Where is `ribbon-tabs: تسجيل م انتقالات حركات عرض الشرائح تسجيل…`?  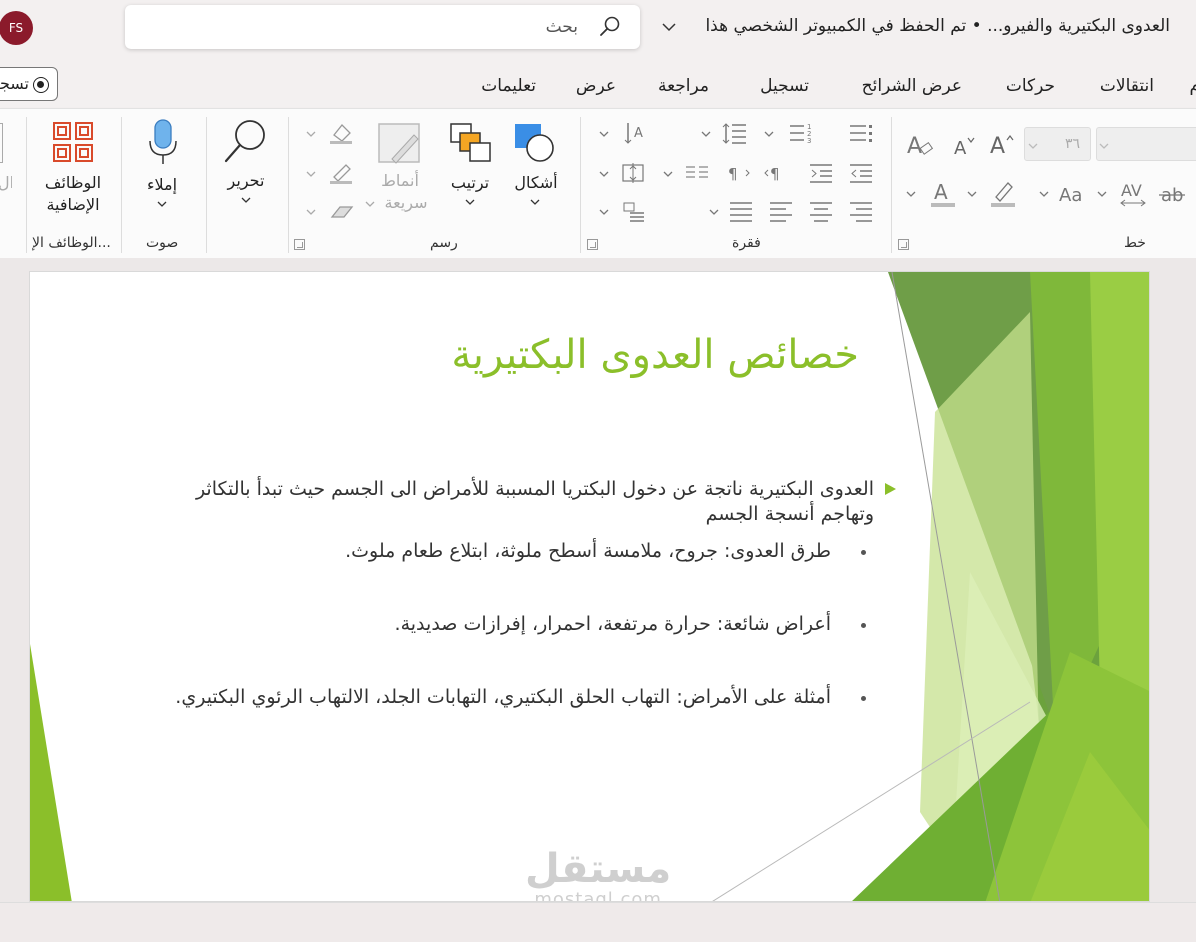
ribbon-tabs: تسجيل م انتقالات حركات عرض الشرائح تسجيل… is located at coordinates (598, 83).